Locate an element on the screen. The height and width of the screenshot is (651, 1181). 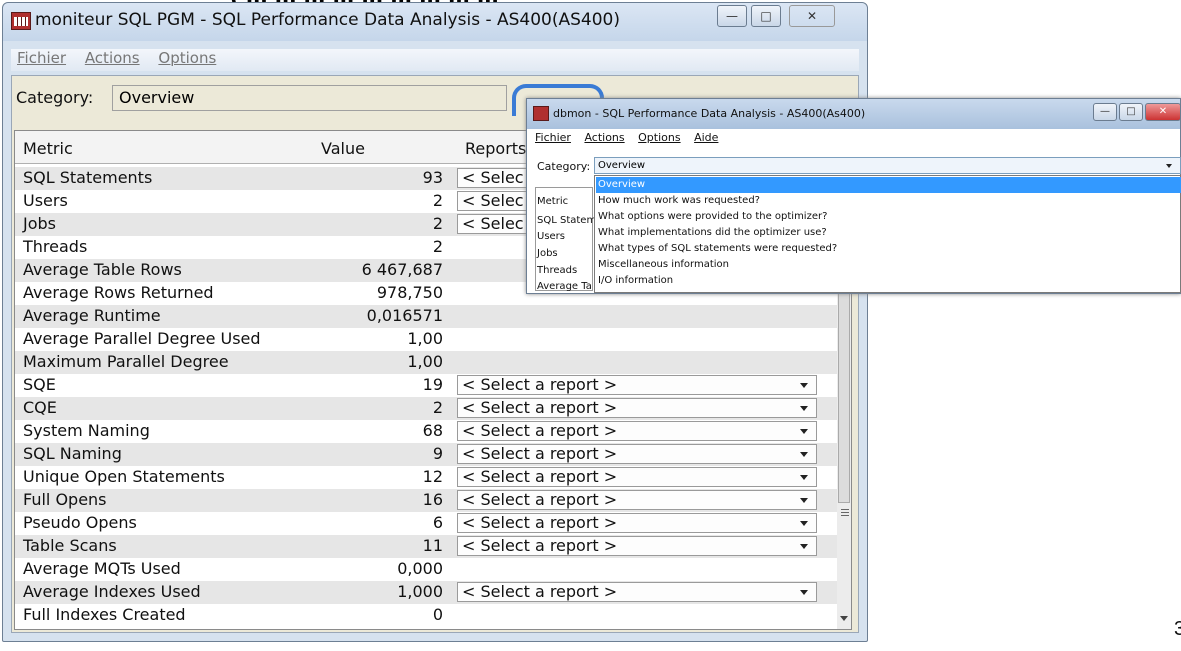
table-row: CQE 2 < Select a report > is located at coordinates (426, 408).